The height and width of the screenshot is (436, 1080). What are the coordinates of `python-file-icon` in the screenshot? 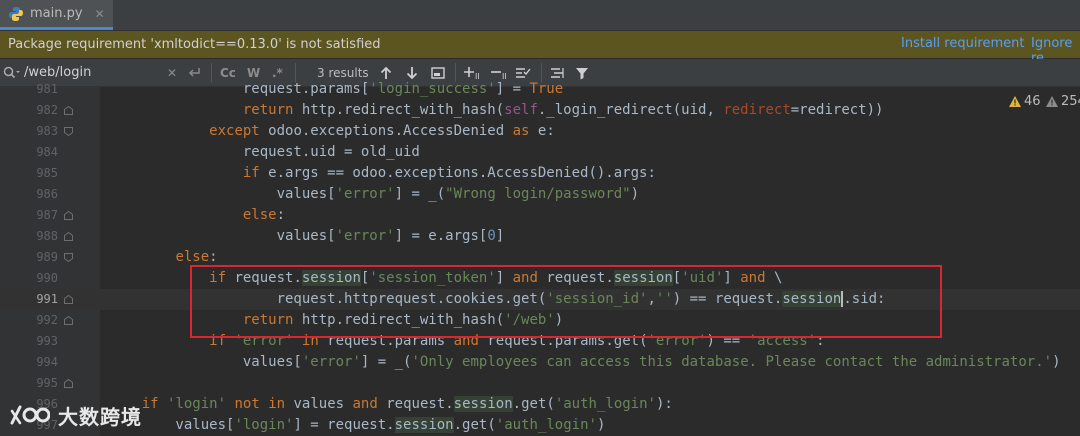 It's located at (16, 13).